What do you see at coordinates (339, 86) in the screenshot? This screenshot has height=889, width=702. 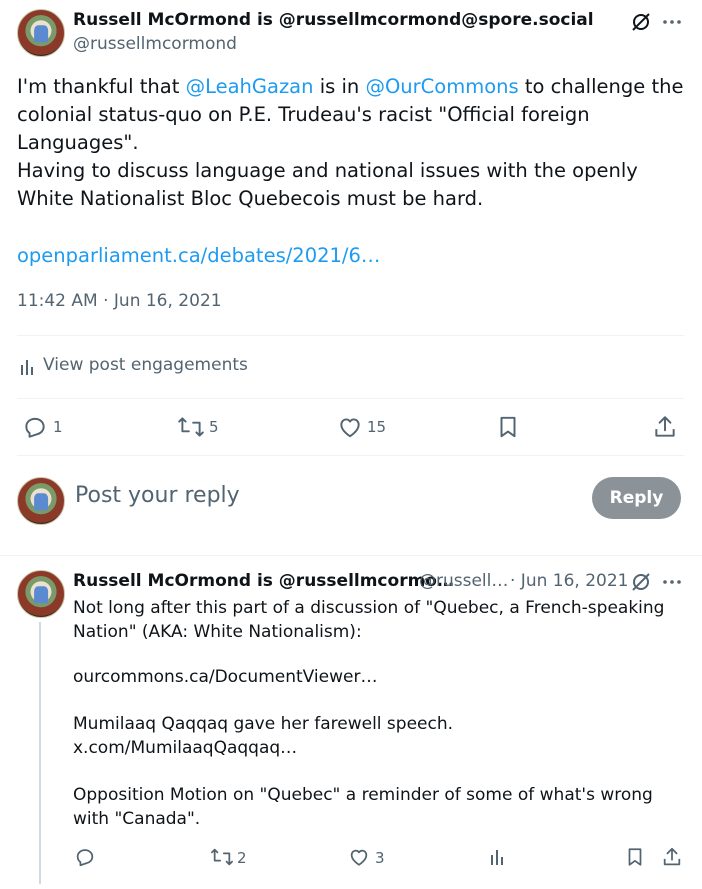 I see `post-text-segment: is in` at bounding box center [339, 86].